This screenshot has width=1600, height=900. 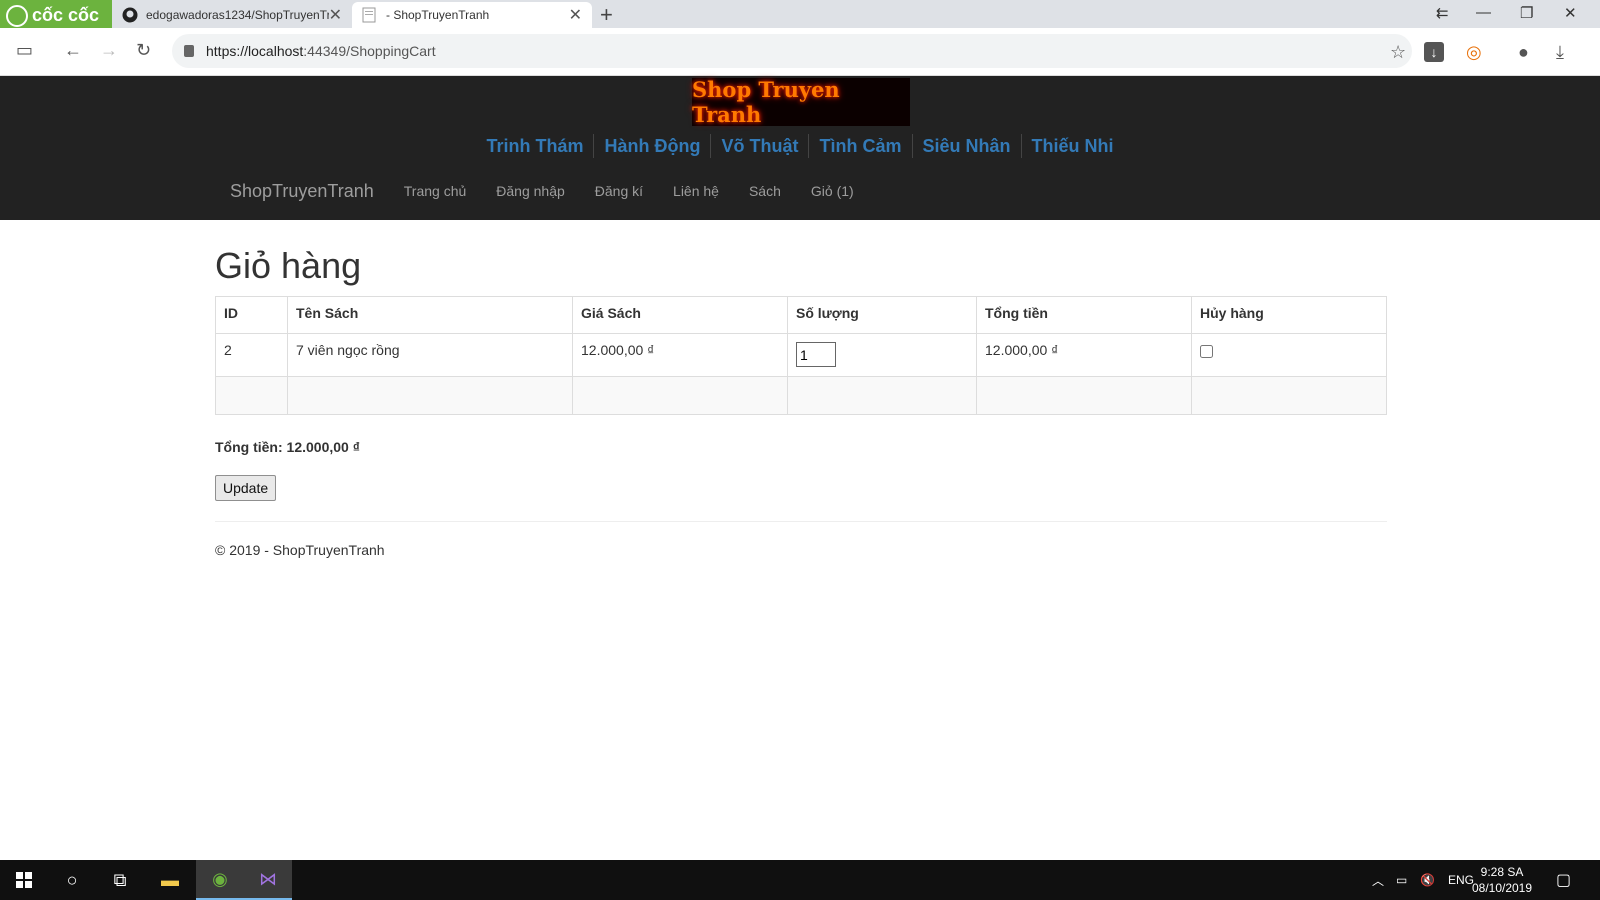 I want to click on download-extension-icon: ↓, so click(x=1434, y=52).